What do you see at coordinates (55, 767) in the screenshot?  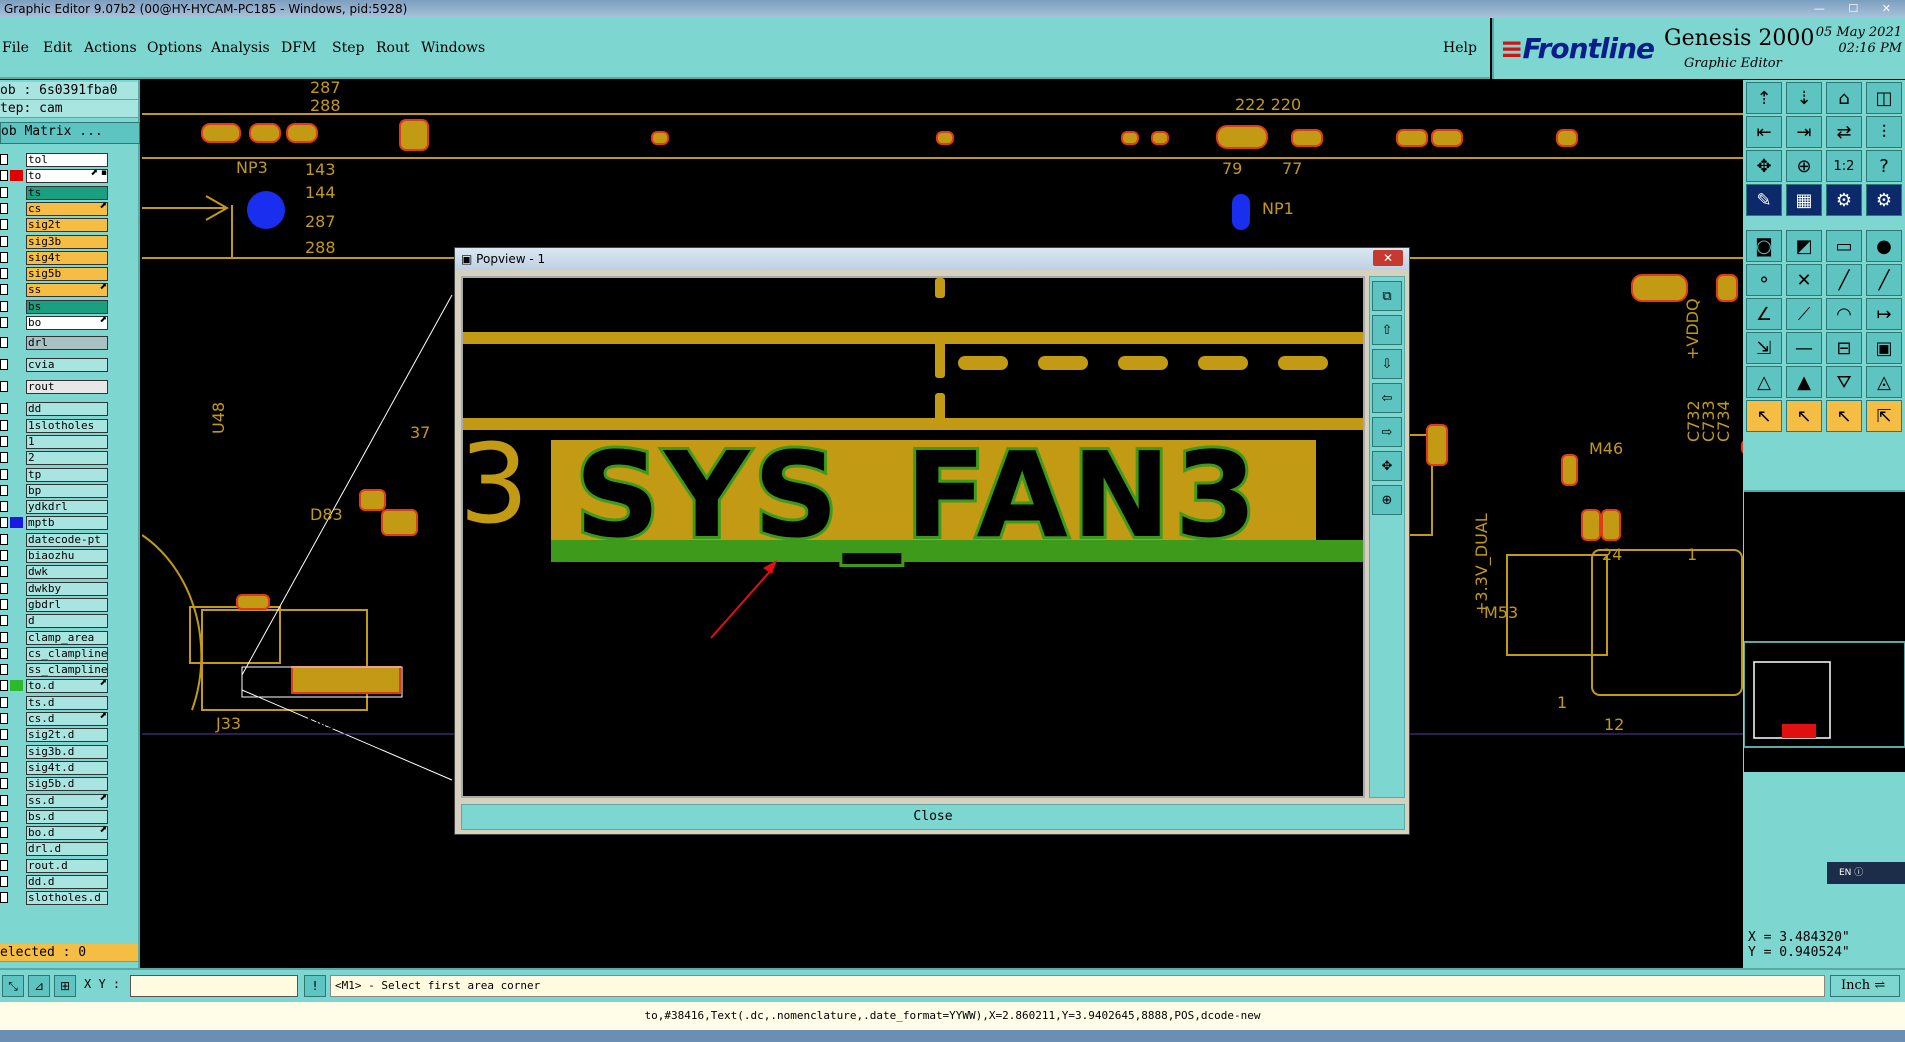 I see `layer-row: sig4t.d` at bounding box center [55, 767].